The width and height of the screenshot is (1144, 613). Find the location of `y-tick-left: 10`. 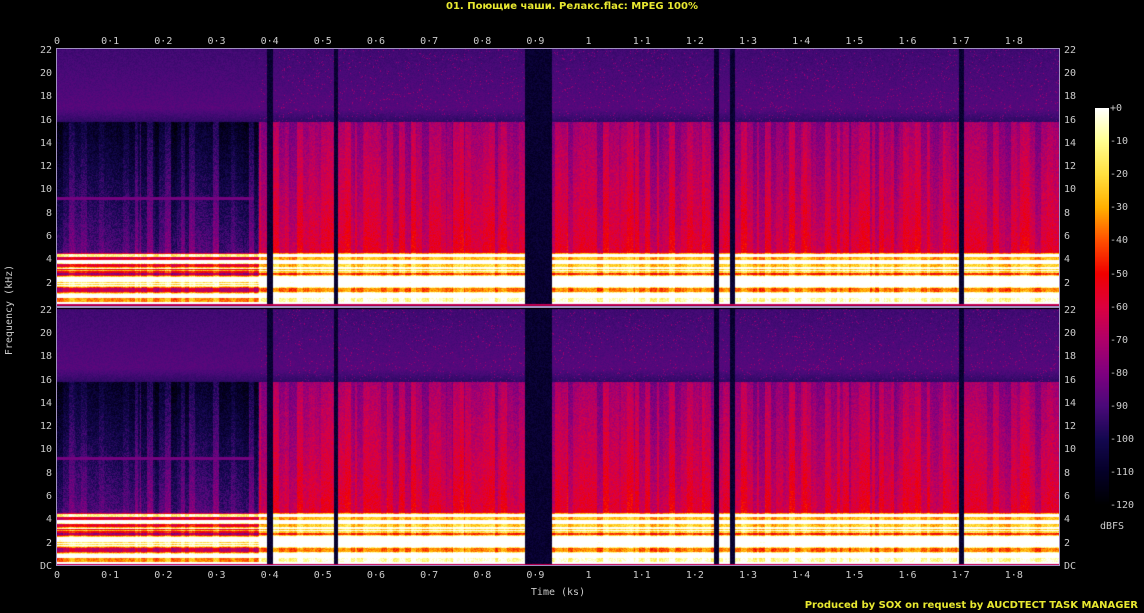

y-tick-left: 10 is located at coordinates (45, 450).